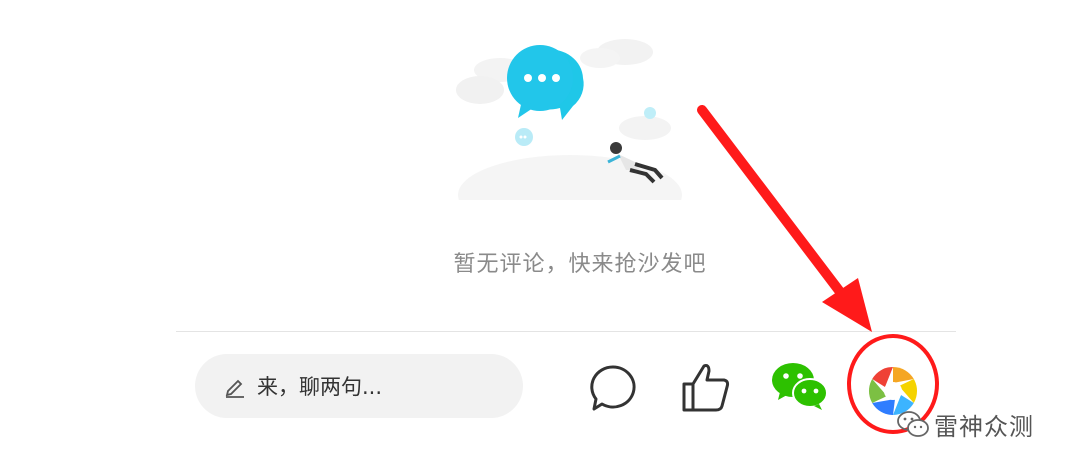  I want to click on empty-comments-illustration, so click(570, 132).